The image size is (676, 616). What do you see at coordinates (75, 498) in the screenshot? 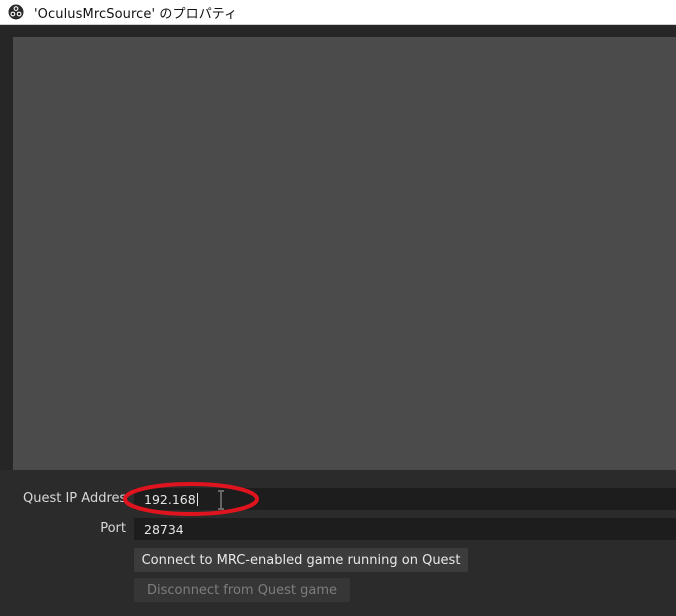
I see `quest-ip-label: Quest IP Addres` at bounding box center [75, 498].